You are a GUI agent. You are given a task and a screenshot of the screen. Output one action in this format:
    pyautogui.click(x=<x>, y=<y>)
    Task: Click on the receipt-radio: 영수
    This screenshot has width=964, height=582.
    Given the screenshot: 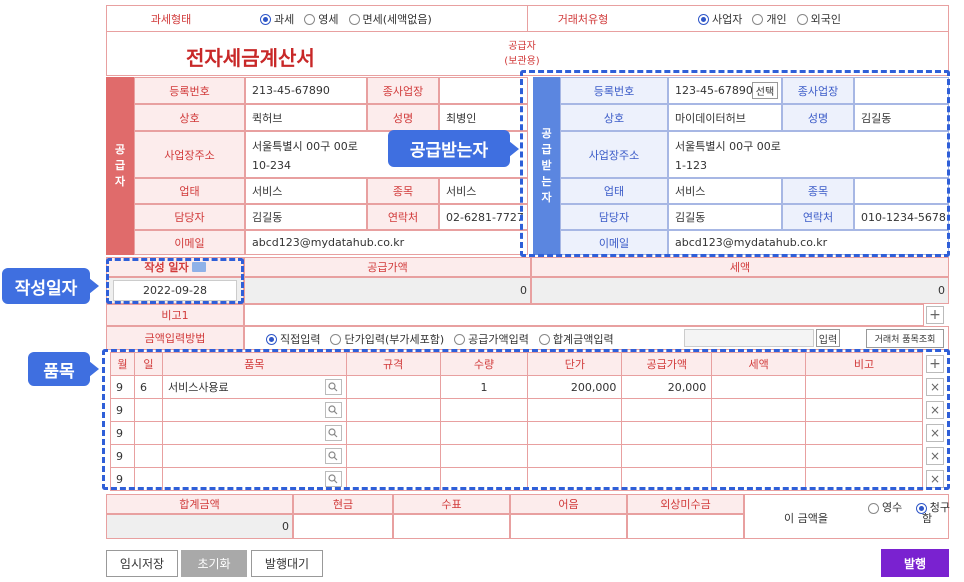 What is the action you would take?
    pyautogui.click(x=885, y=508)
    